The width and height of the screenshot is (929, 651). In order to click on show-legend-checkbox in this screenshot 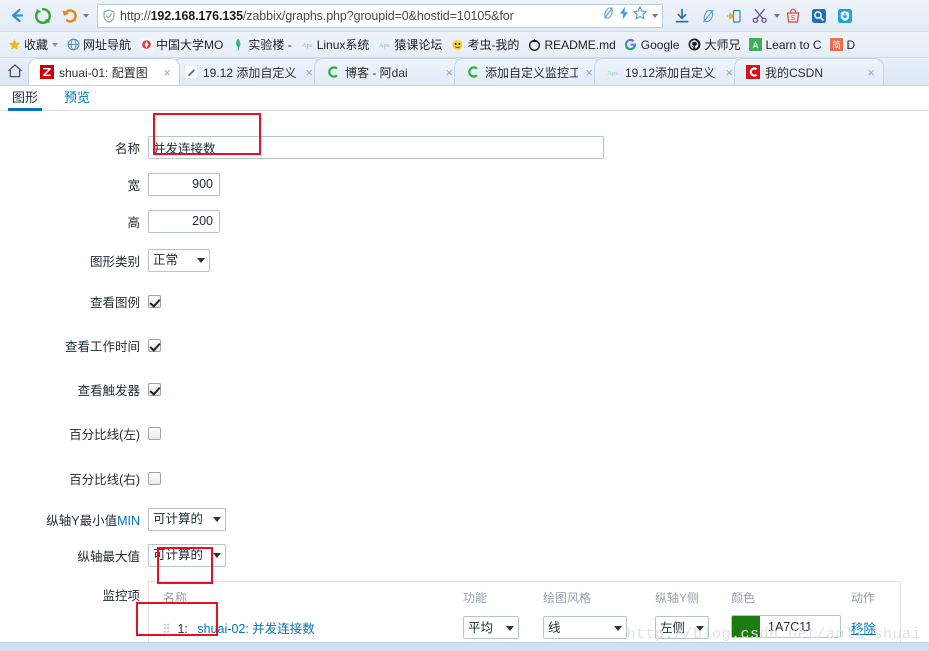, I will do `click(154, 301)`.